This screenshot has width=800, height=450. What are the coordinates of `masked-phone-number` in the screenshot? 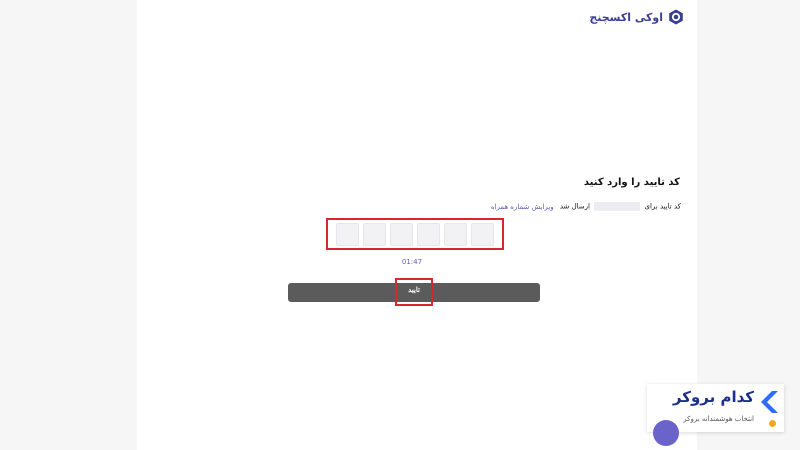 It's located at (617, 206).